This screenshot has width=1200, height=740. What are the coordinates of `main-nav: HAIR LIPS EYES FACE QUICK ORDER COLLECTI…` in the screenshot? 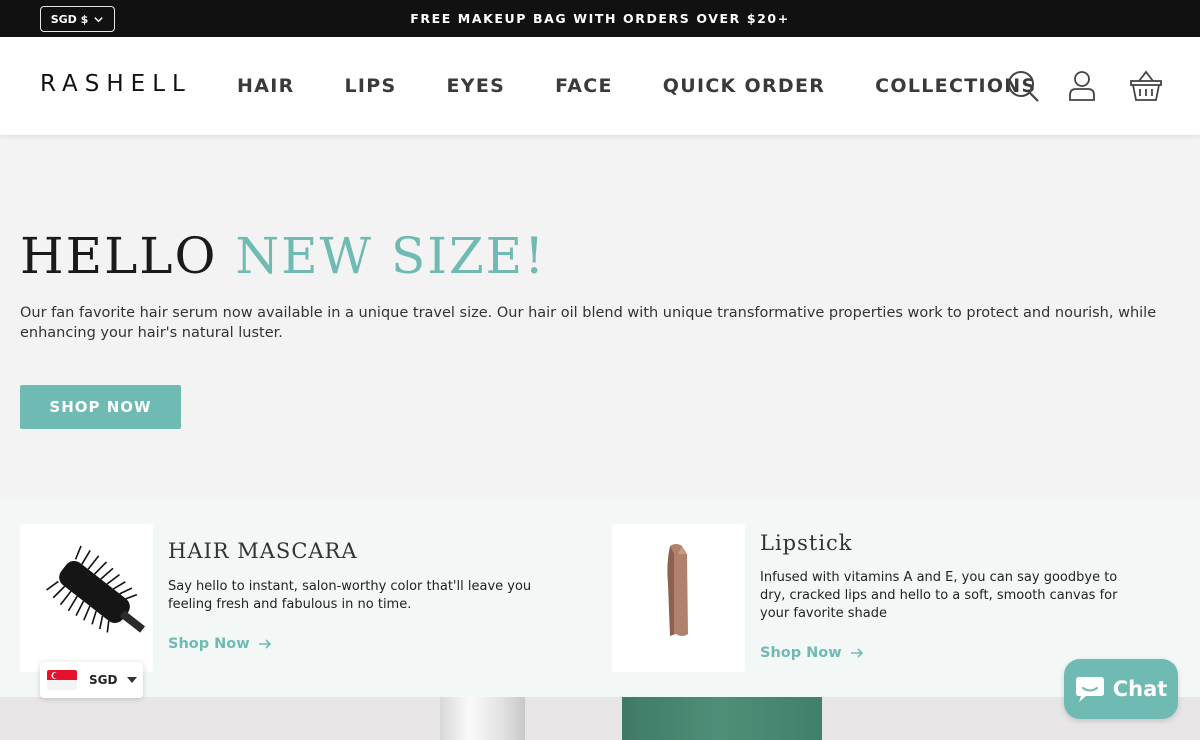 It's located at (636, 86).